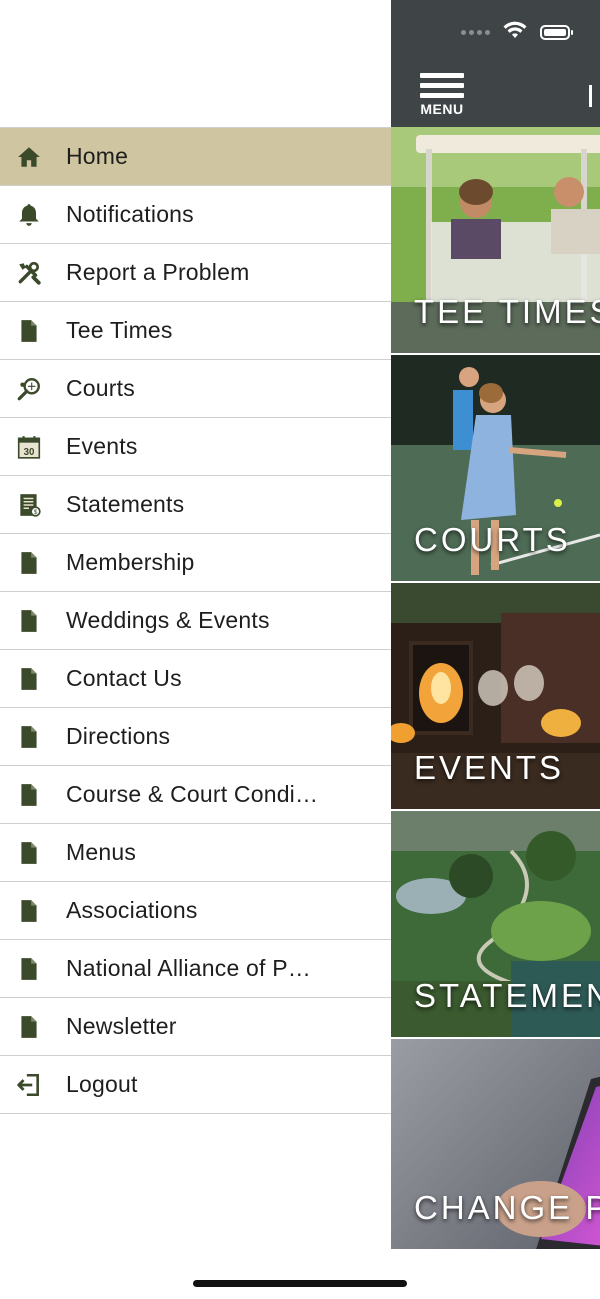 This screenshot has width=600, height=1299. What do you see at coordinates (495, 696) in the screenshot?
I see `tile-events: EVENTS` at bounding box center [495, 696].